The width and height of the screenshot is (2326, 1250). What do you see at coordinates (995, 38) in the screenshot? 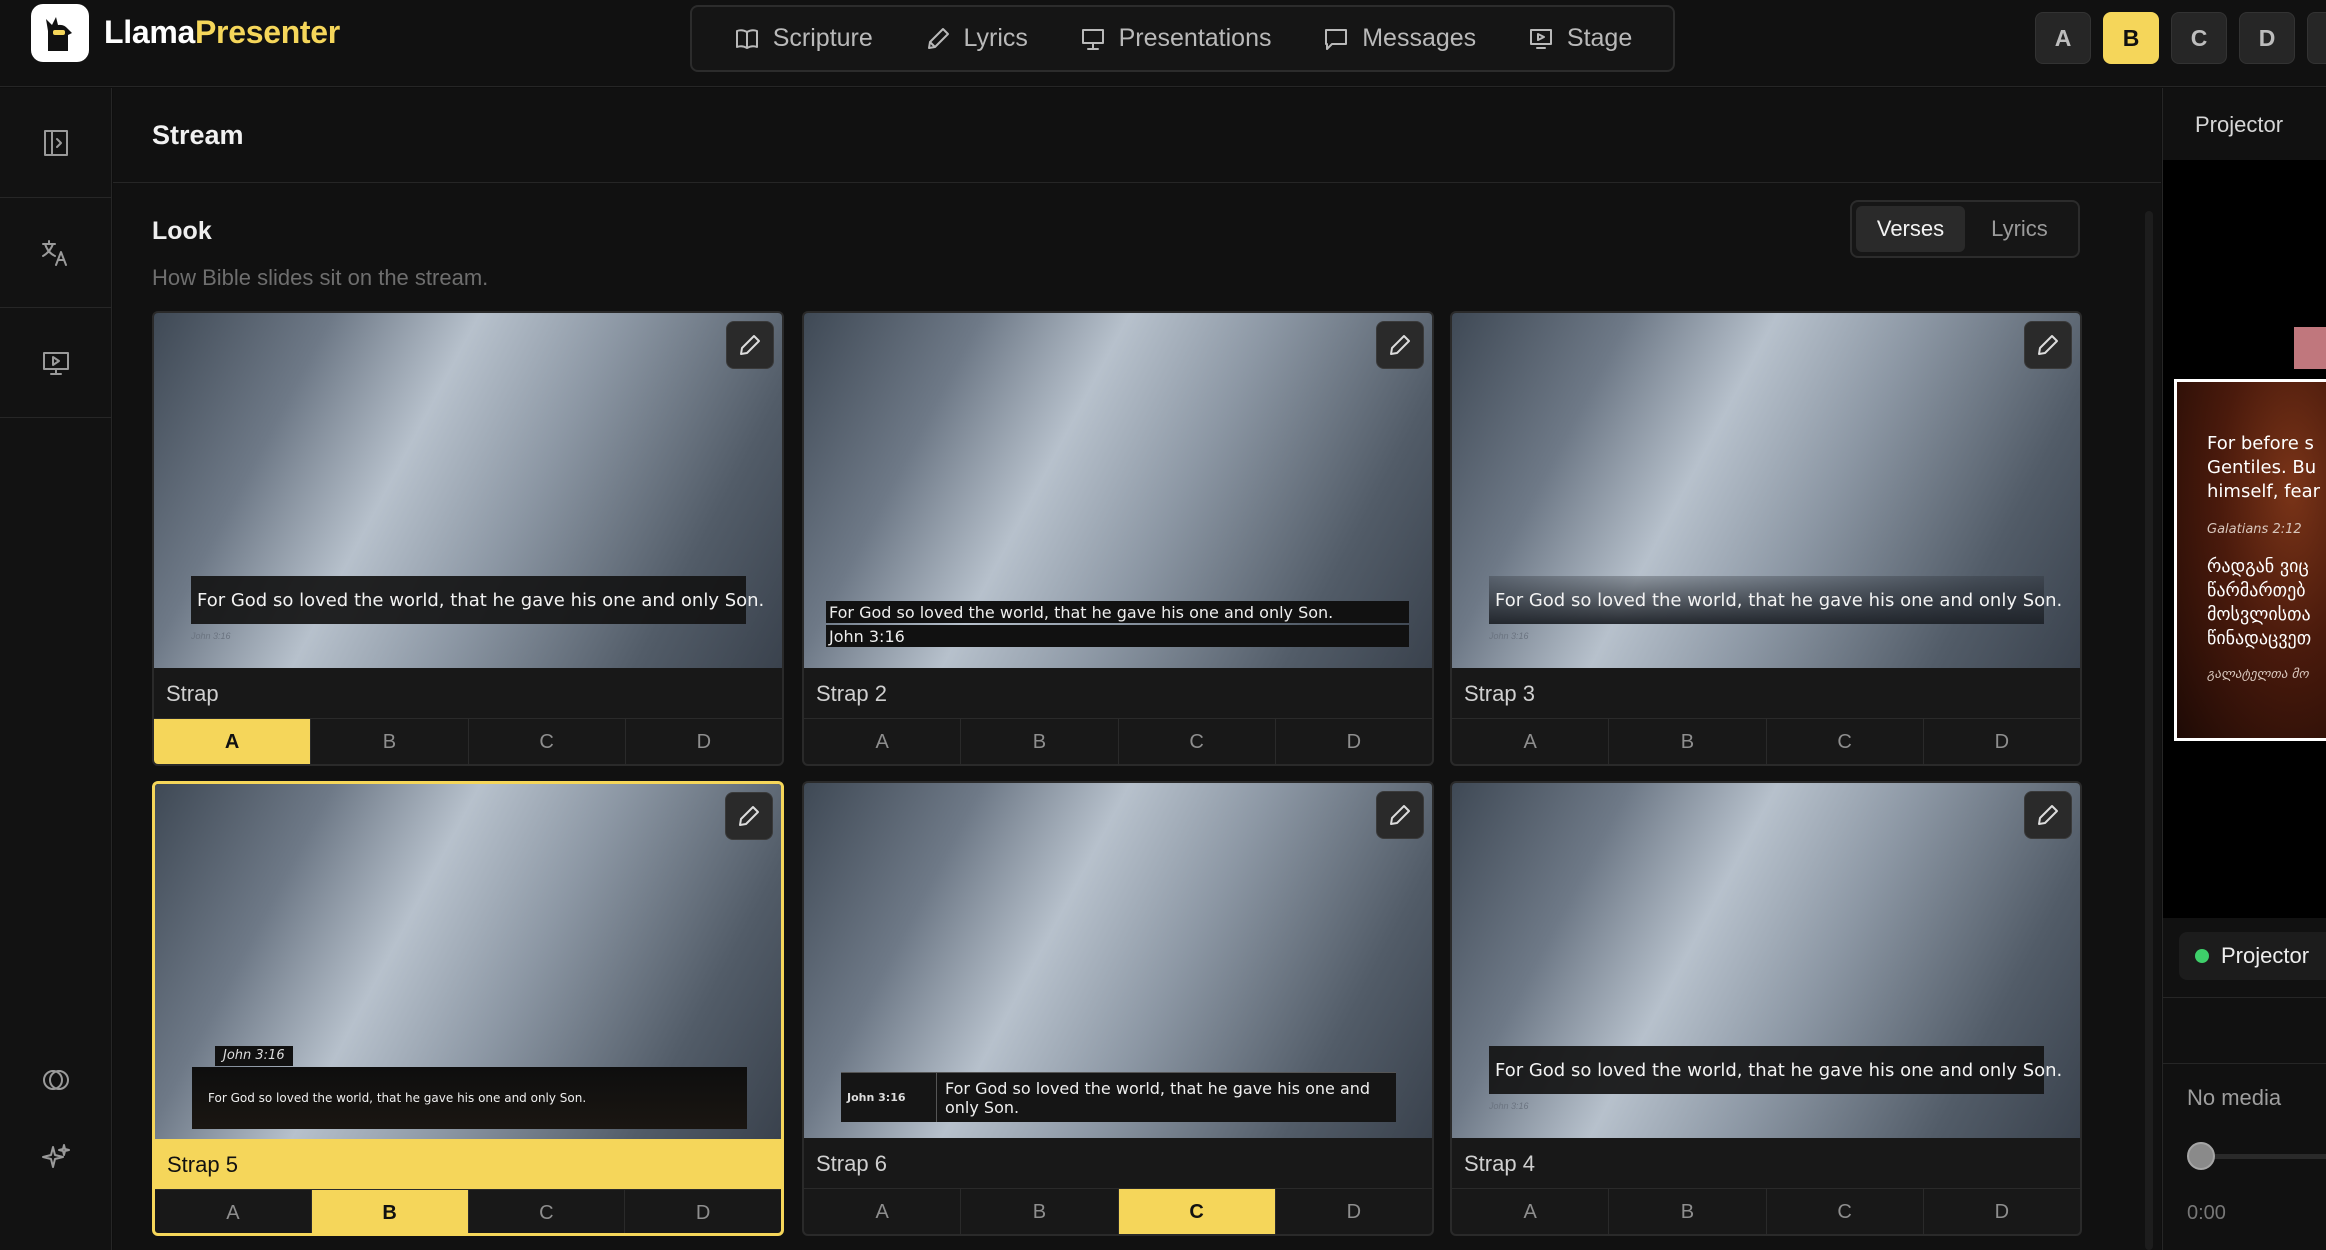
I see `nav-lyrics-label: Lyrics` at bounding box center [995, 38].